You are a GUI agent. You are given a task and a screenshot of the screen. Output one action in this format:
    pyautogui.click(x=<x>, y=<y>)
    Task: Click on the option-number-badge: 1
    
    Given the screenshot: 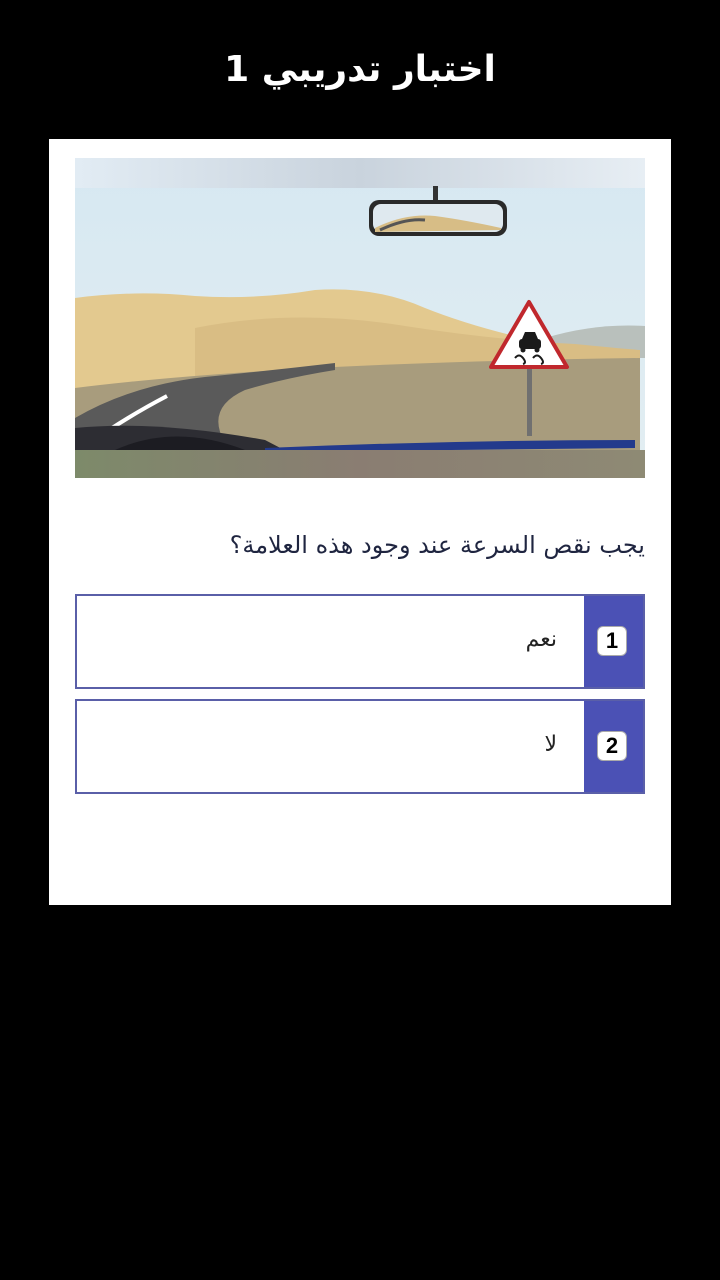 What is the action you would take?
    pyautogui.click(x=612, y=641)
    